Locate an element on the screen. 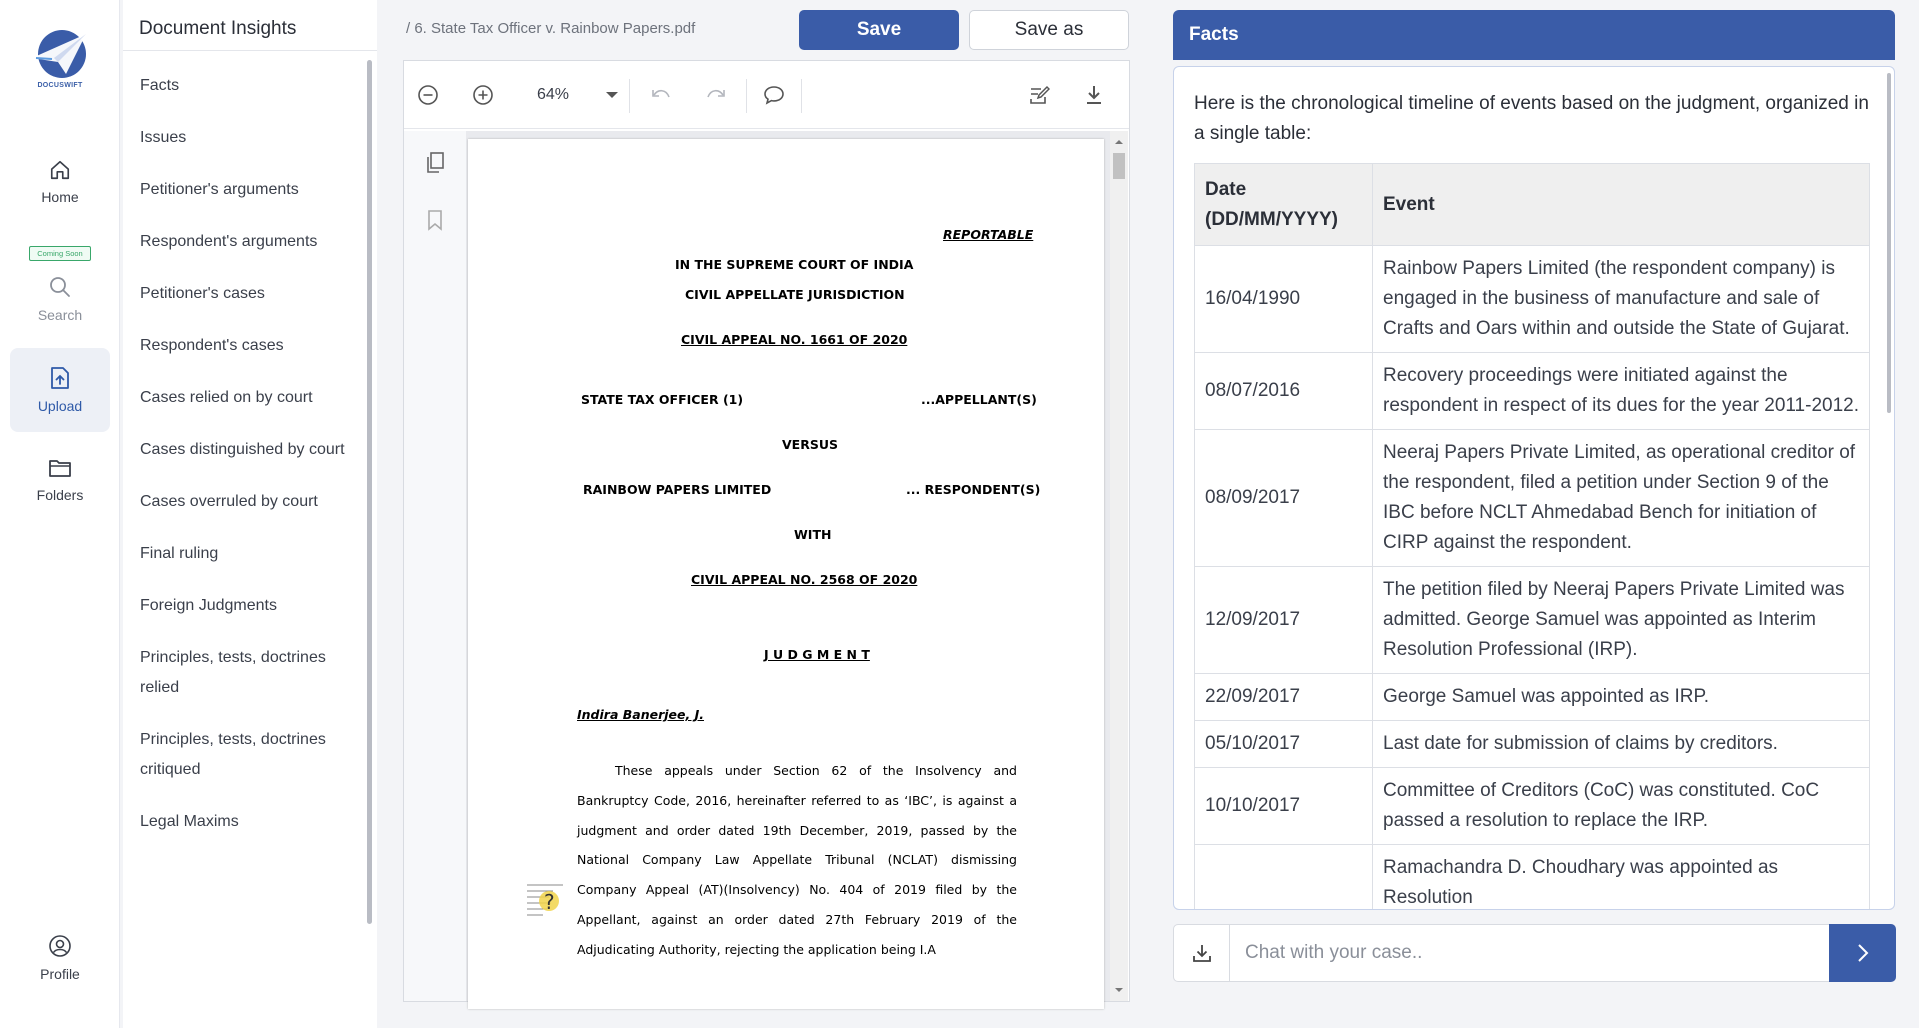 This screenshot has width=1919, height=1028. annotate-button is located at coordinates (1039, 95).